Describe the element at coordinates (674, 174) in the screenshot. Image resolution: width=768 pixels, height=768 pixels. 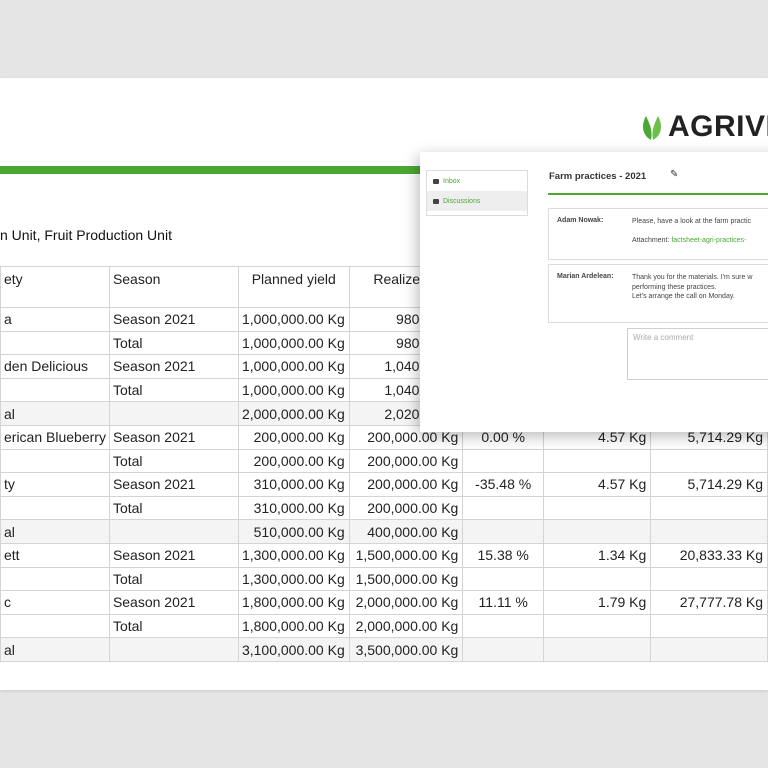
I see `edit-pencil-icon: ✎` at that location.